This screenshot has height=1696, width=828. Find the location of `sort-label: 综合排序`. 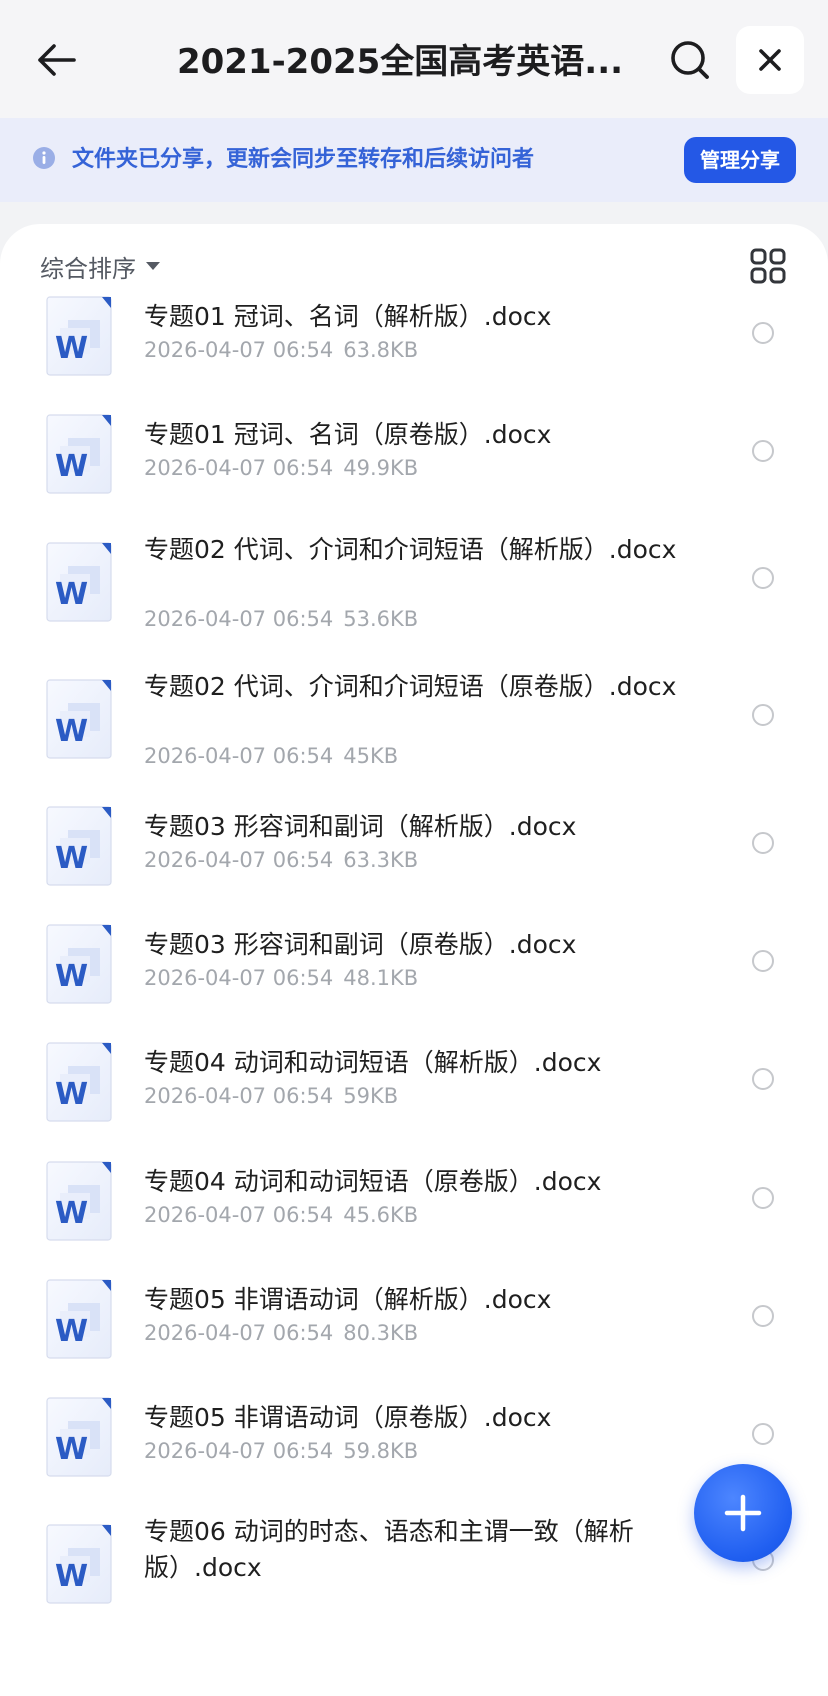

sort-label: 综合排序 is located at coordinates (88, 268).